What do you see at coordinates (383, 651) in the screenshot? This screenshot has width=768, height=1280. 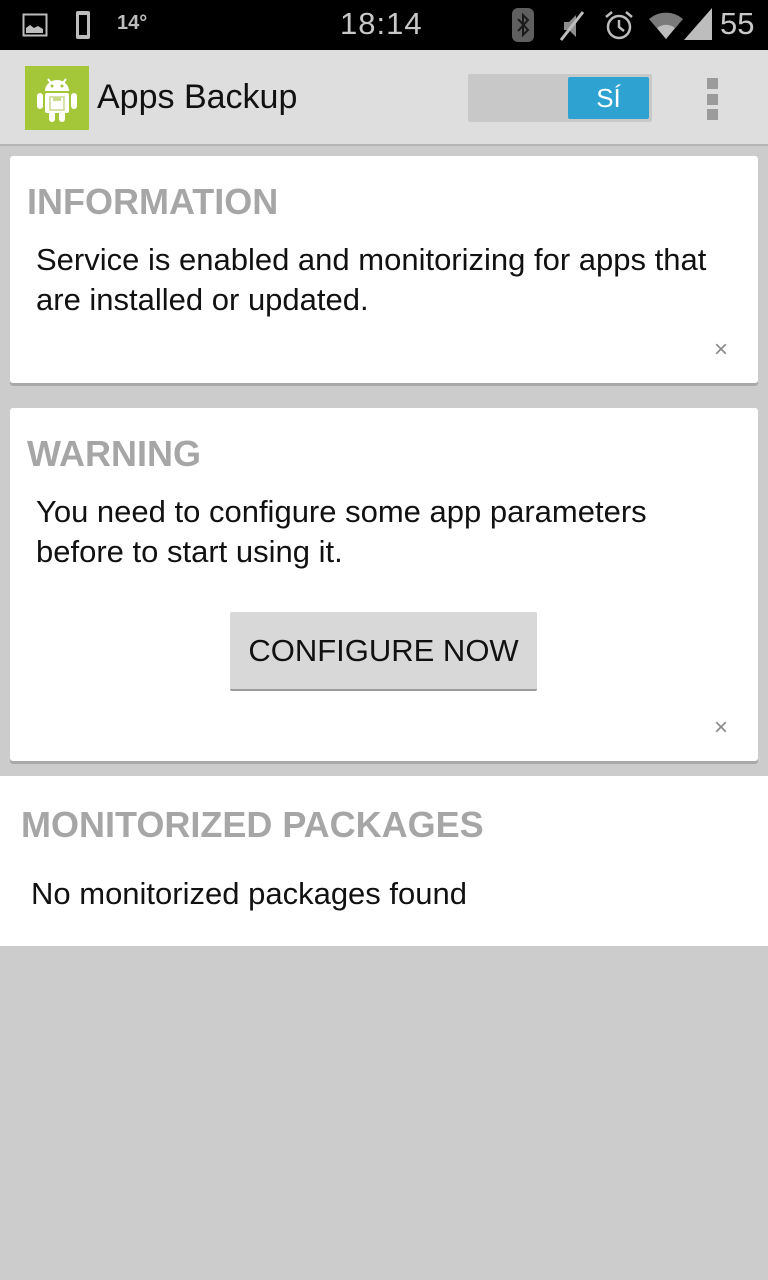 I see `configure-now-button: CONFIGURE NOW` at bounding box center [383, 651].